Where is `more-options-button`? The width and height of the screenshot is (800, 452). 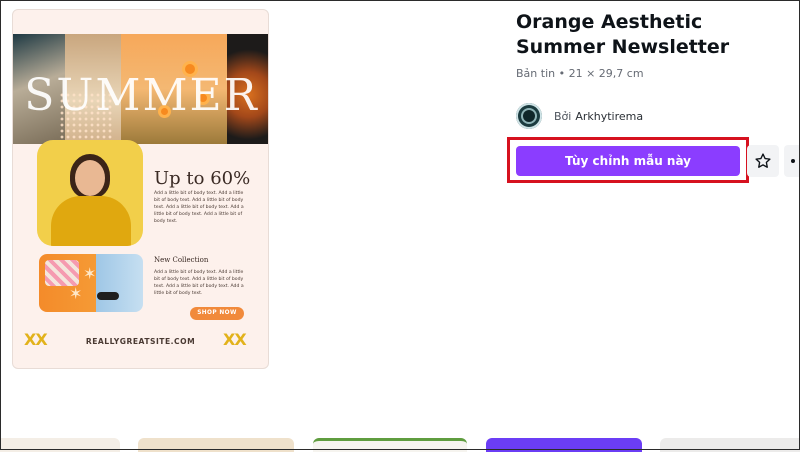
more-options-button is located at coordinates (792, 161).